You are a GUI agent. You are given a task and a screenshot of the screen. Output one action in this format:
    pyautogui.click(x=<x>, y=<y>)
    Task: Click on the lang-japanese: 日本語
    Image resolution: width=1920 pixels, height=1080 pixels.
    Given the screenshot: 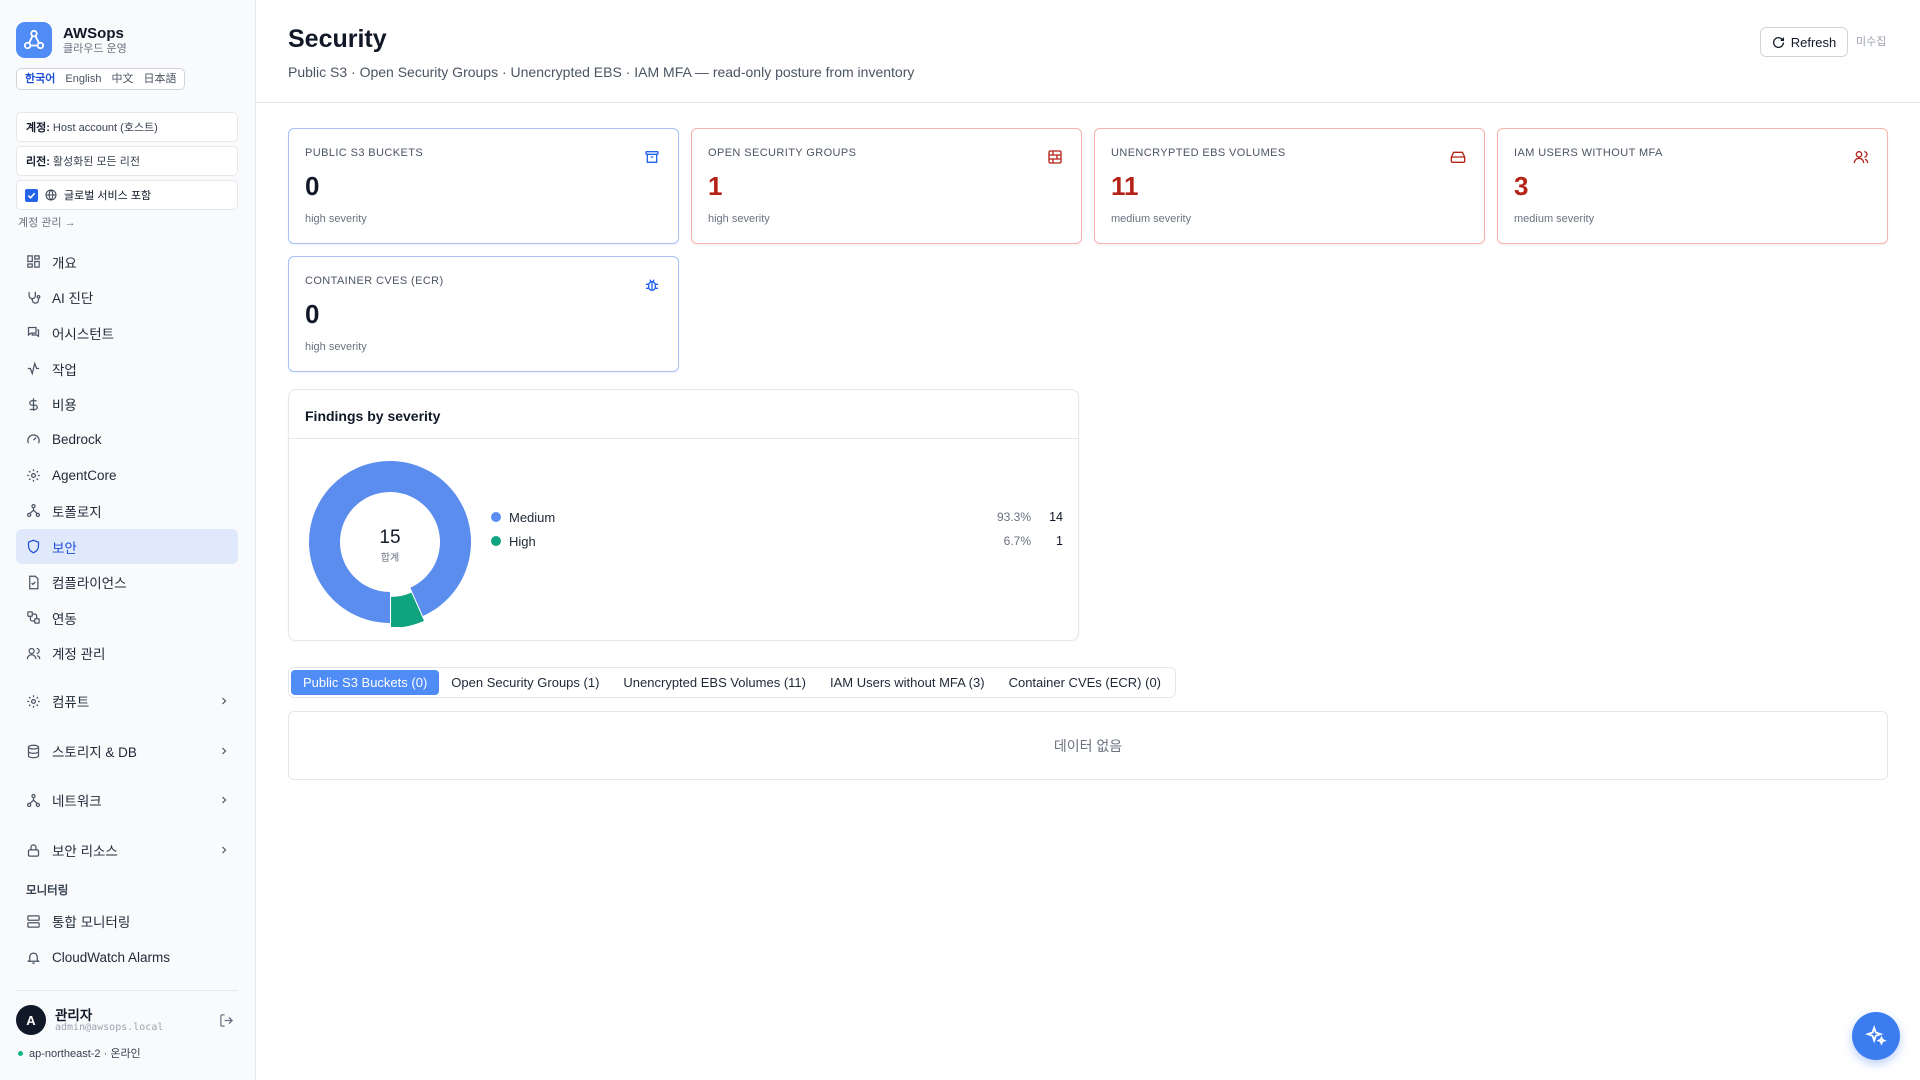 What is the action you would take?
    pyautogui.click(x=159, y=79)
    